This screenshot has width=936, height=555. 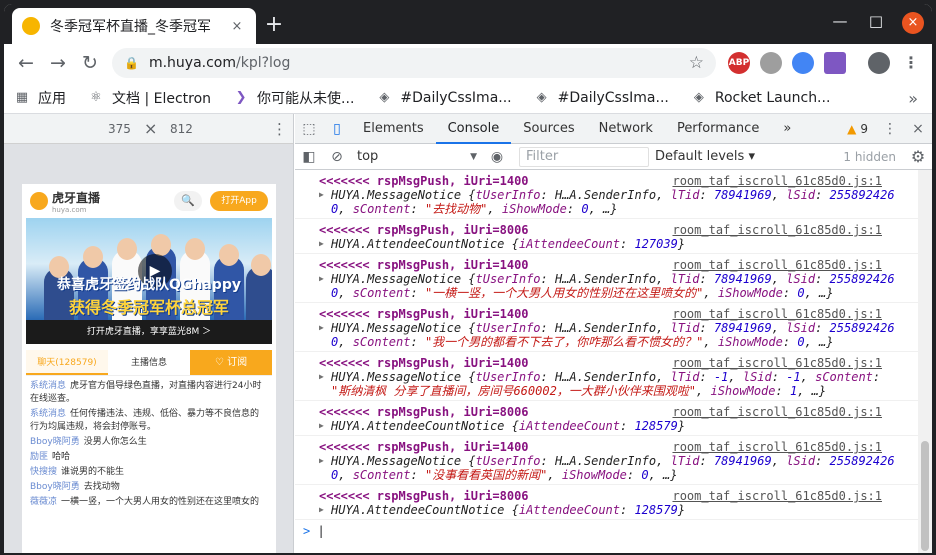 I want to click on minimize-button: —, so click(x=840, y=21).